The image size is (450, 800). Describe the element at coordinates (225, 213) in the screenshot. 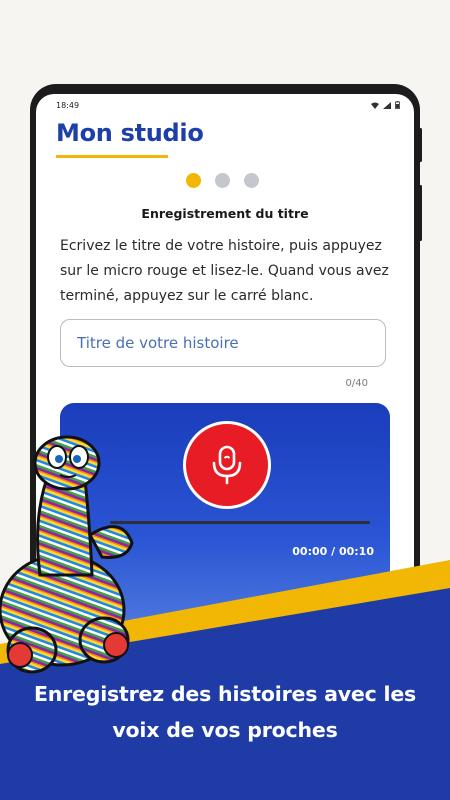

I see `step-heading: Enregistrement du titre` at that location.